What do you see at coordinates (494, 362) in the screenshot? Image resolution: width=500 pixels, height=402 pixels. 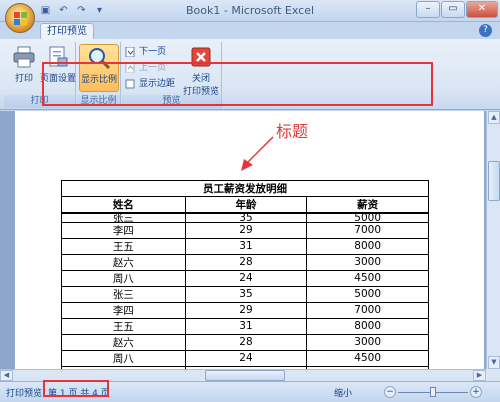 I see `scroll-down-icon: ▼` at bounding box center [494, 362].